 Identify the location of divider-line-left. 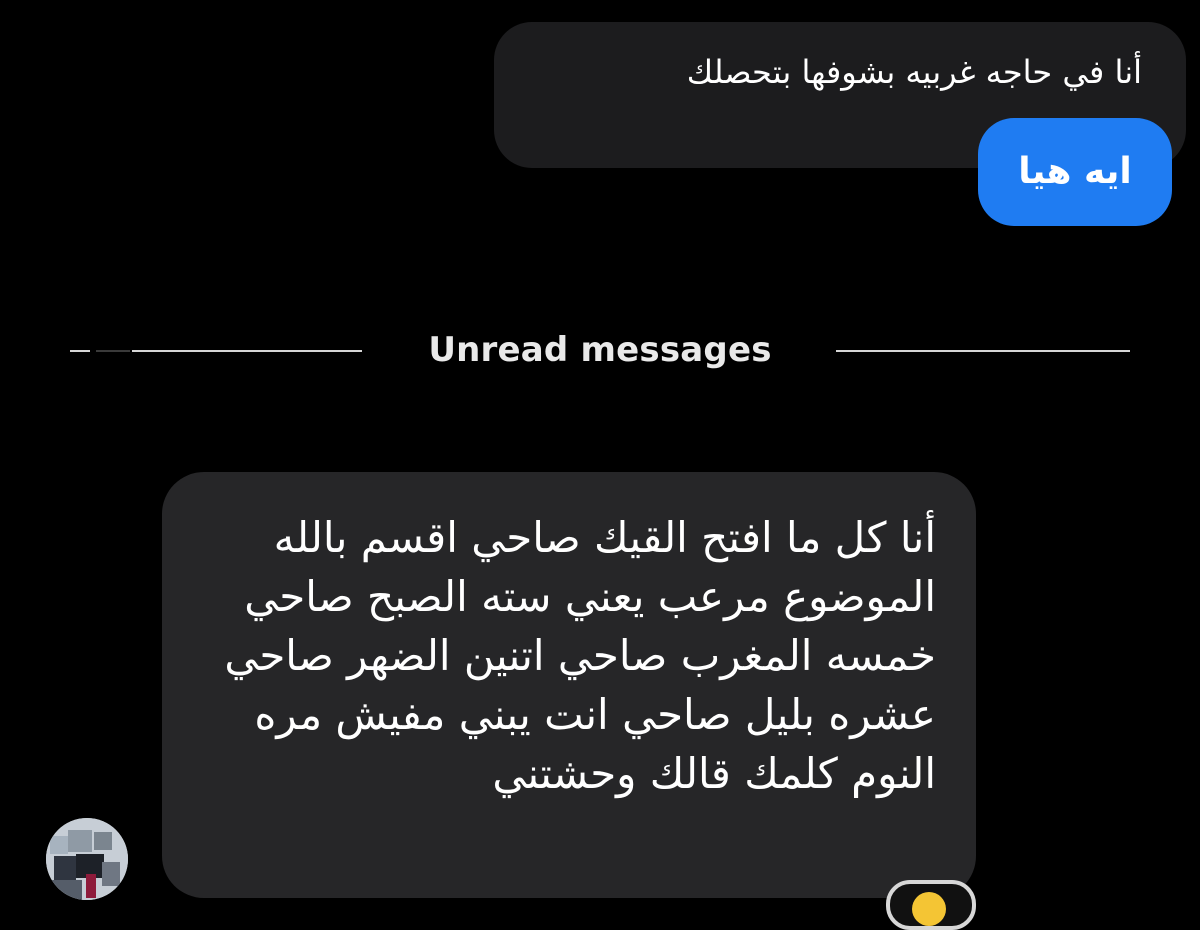
(247, 351).